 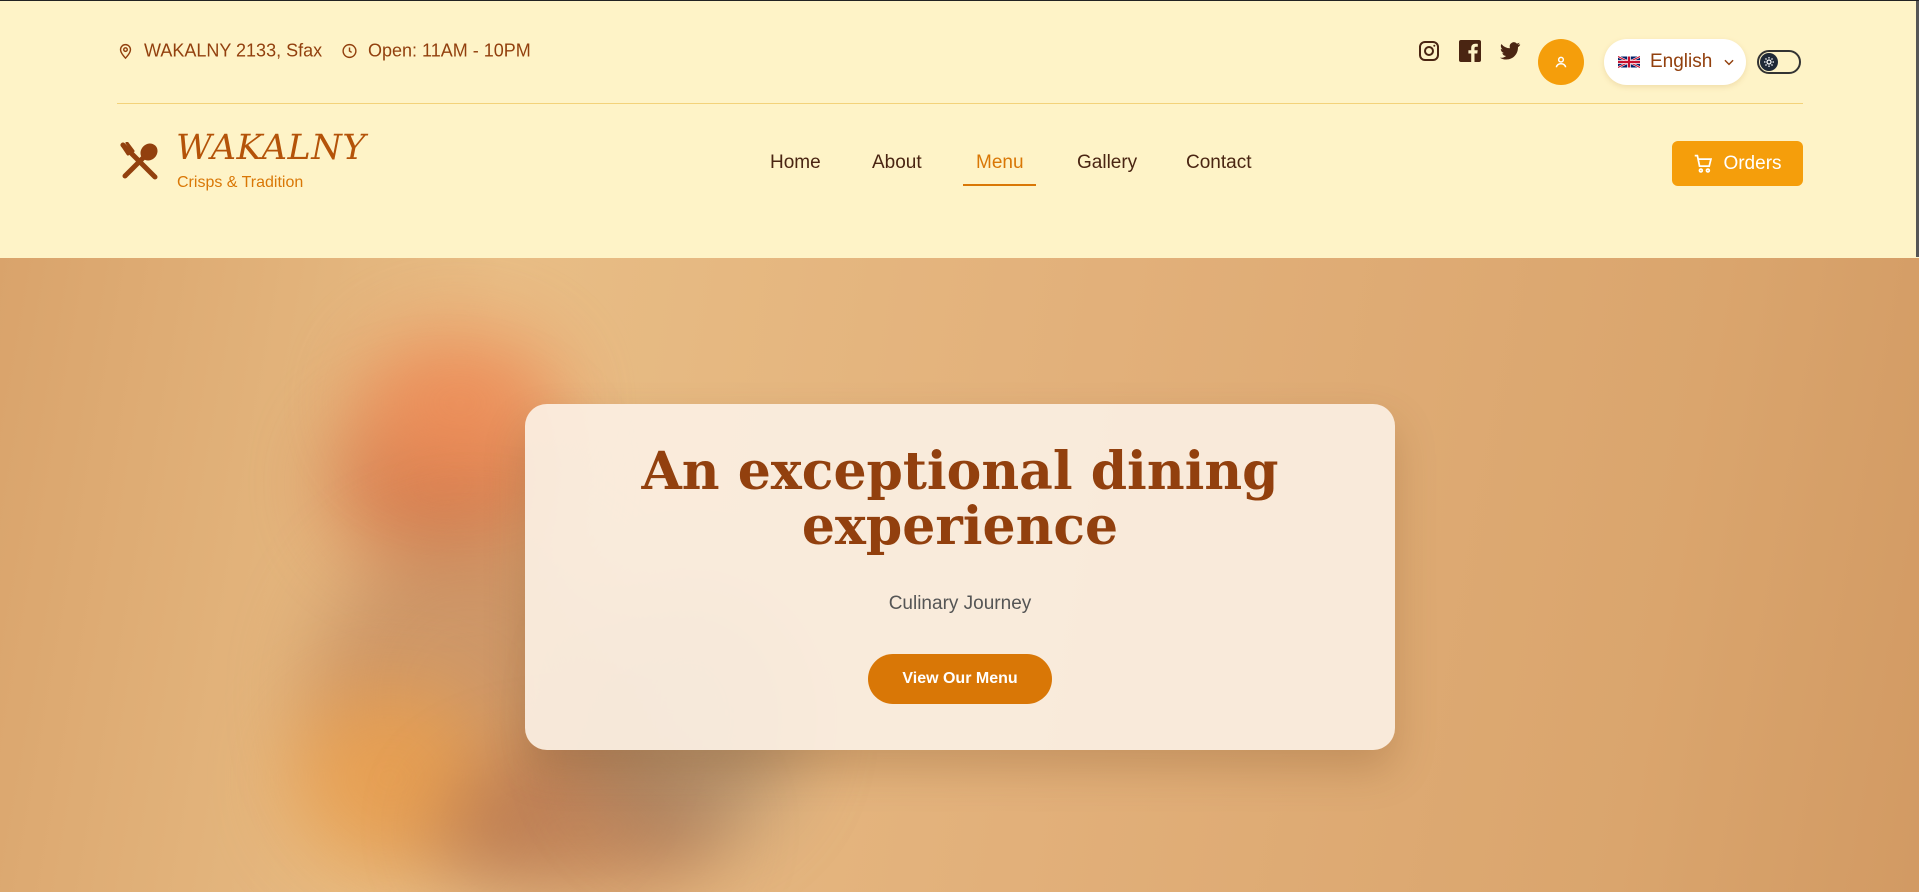 I want to click on twitter-link, so click(x=1510, y=51).